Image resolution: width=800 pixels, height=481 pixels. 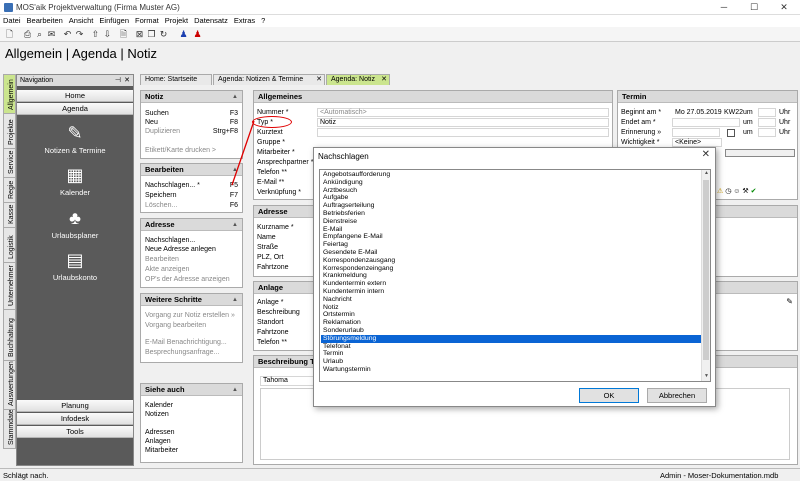 I want to click on list-item: Reklamation, so click(x=511, y=323).